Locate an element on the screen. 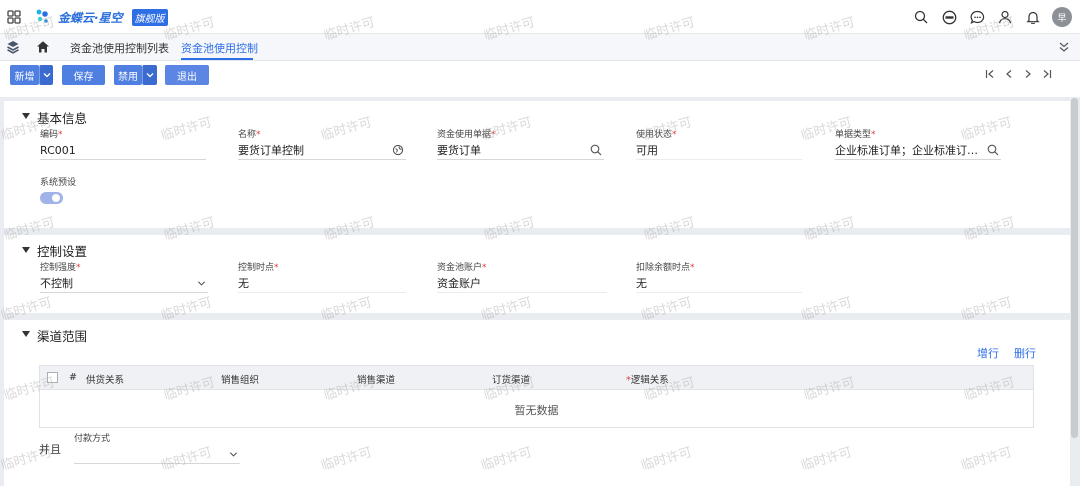  last-record-icon is located at coordinates (1047, 74).